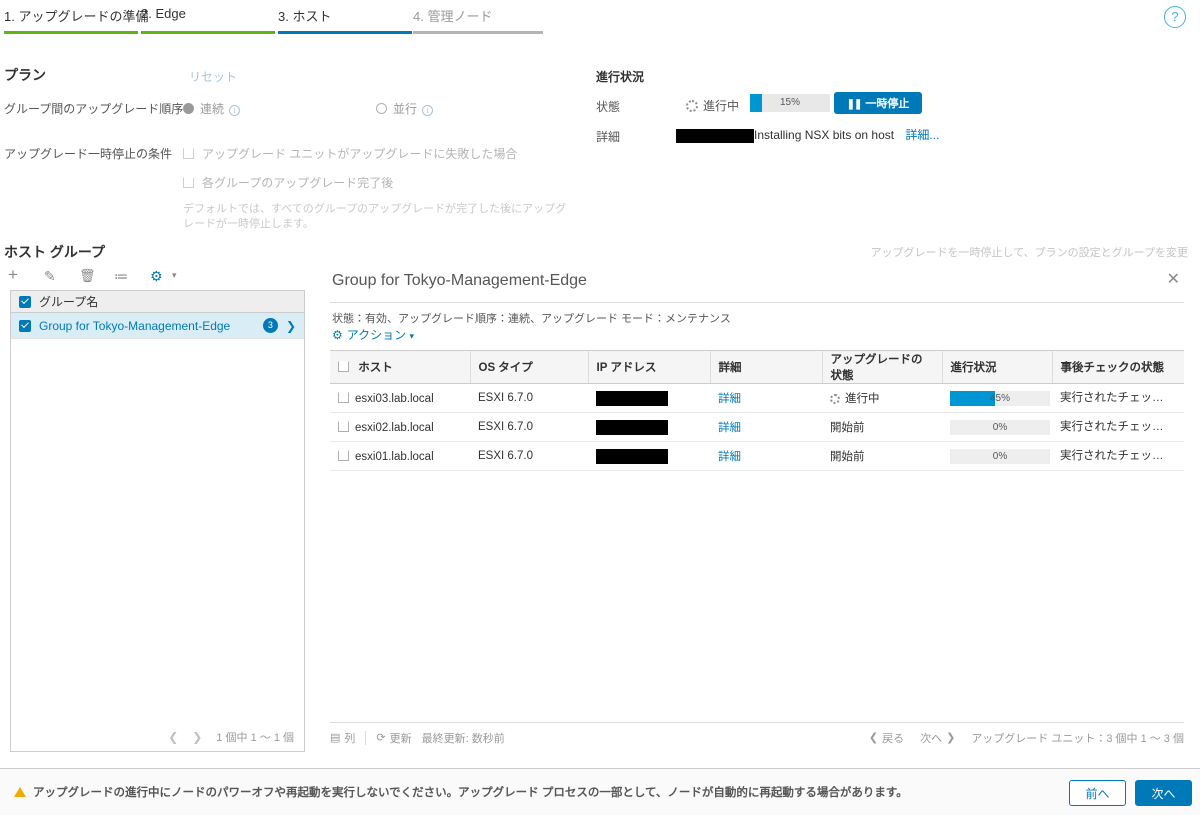 The width and height of the screenshot is (1200, 815). Describe the element at coordinates (381, 108) in the screenshot. I see `radio-parallel-dot` at that location.